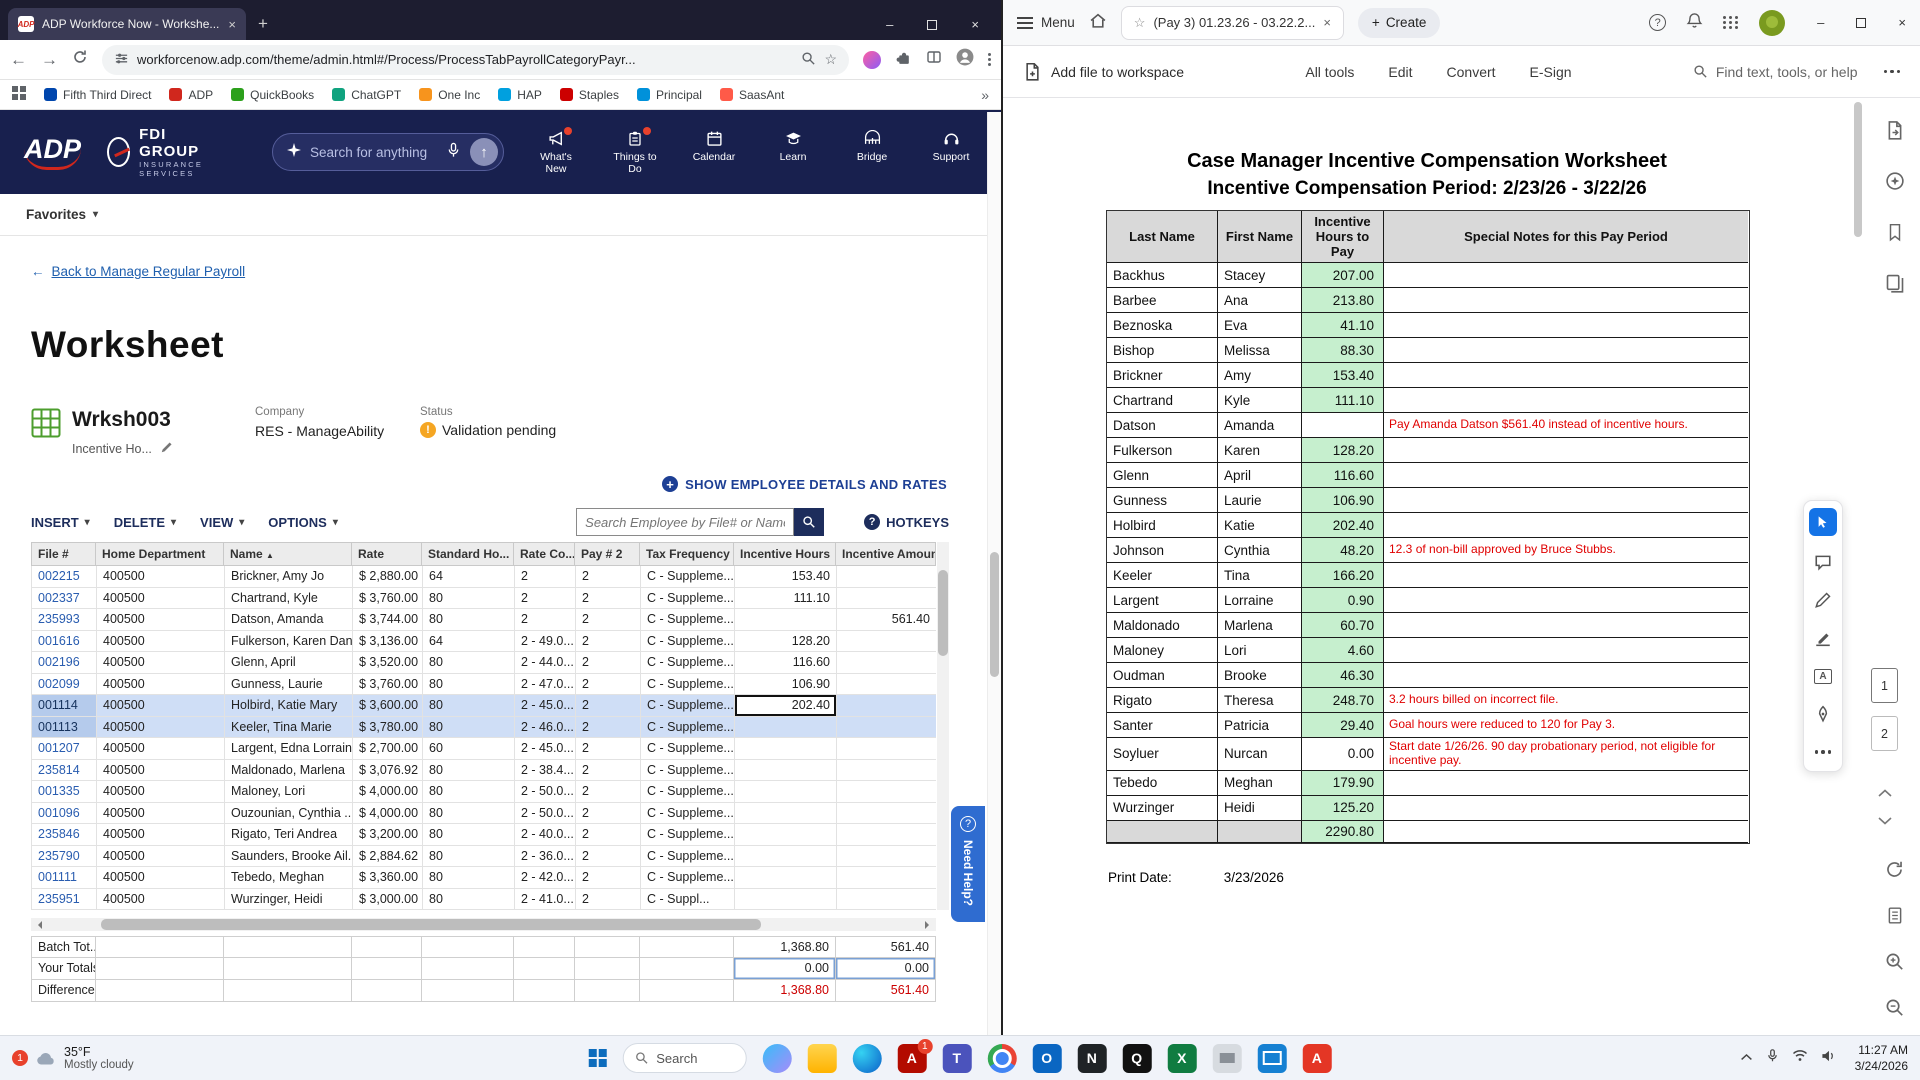 This screenshot has height=1080, width=1920. Describe the element at coordinates (934, 59) in the screenshot. I see `split-screen-icon` at that location.